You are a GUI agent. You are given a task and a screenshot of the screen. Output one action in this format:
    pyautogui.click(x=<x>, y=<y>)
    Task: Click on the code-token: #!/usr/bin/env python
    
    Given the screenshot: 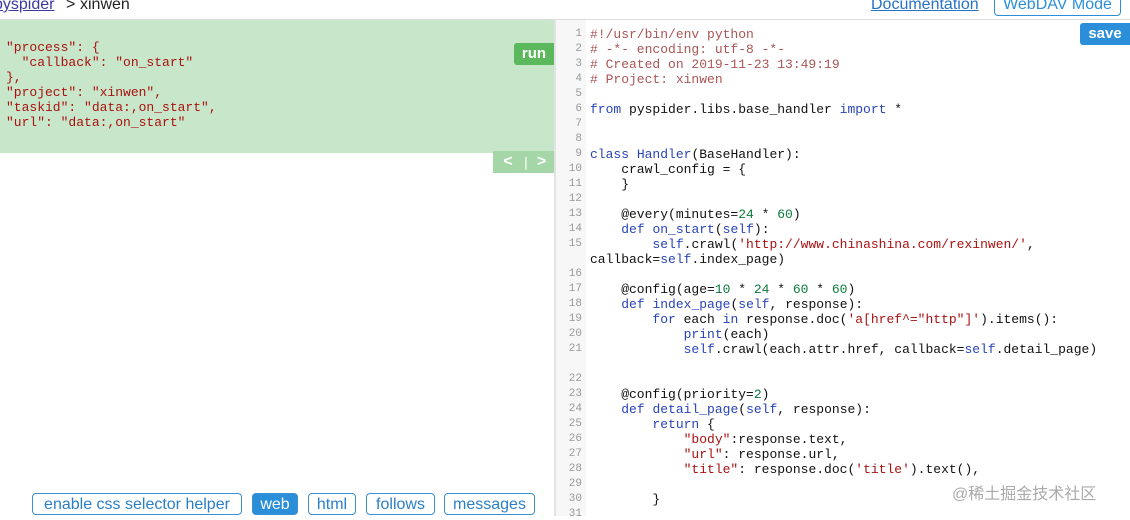 What is the action you would take?
    pyautogui.click(x=672, y=34)
    